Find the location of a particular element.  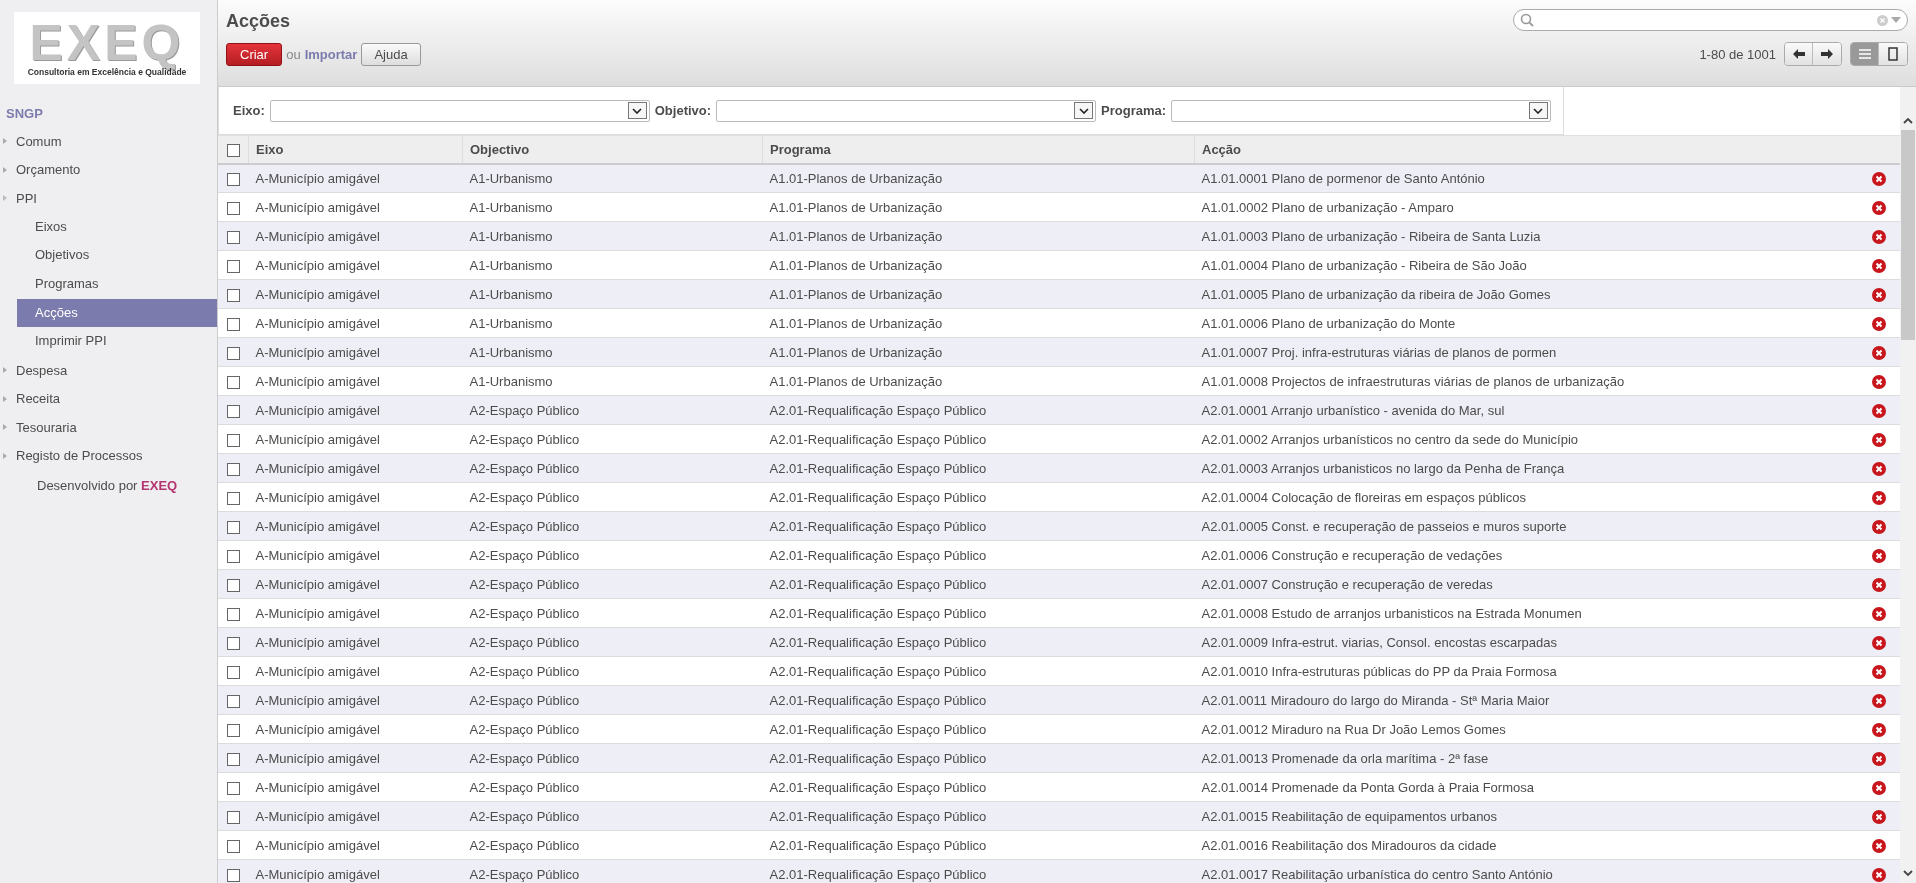

next-button is located at coordinates (1827, 54).